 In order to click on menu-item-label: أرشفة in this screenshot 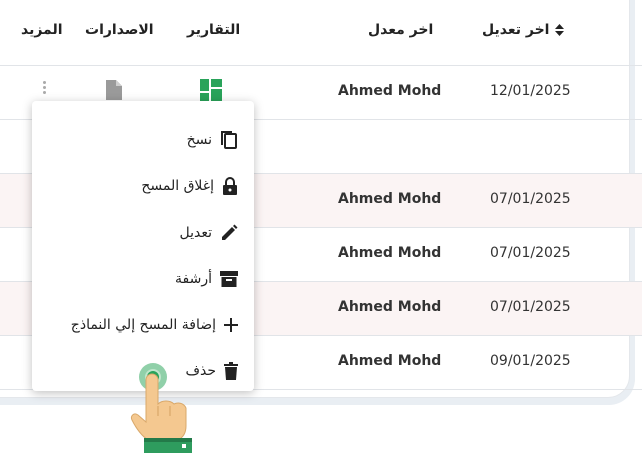, I will do `click(193, 279)`.